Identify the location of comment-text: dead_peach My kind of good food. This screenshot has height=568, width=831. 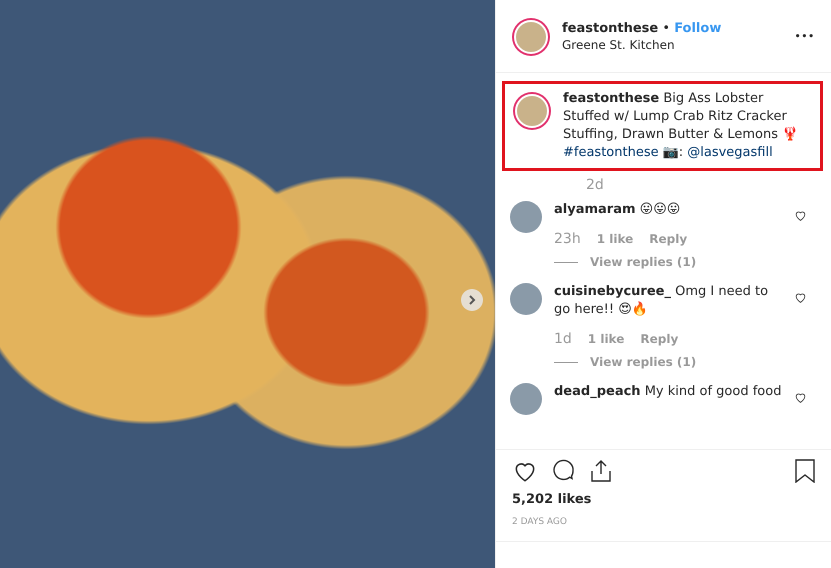
(668, 392).